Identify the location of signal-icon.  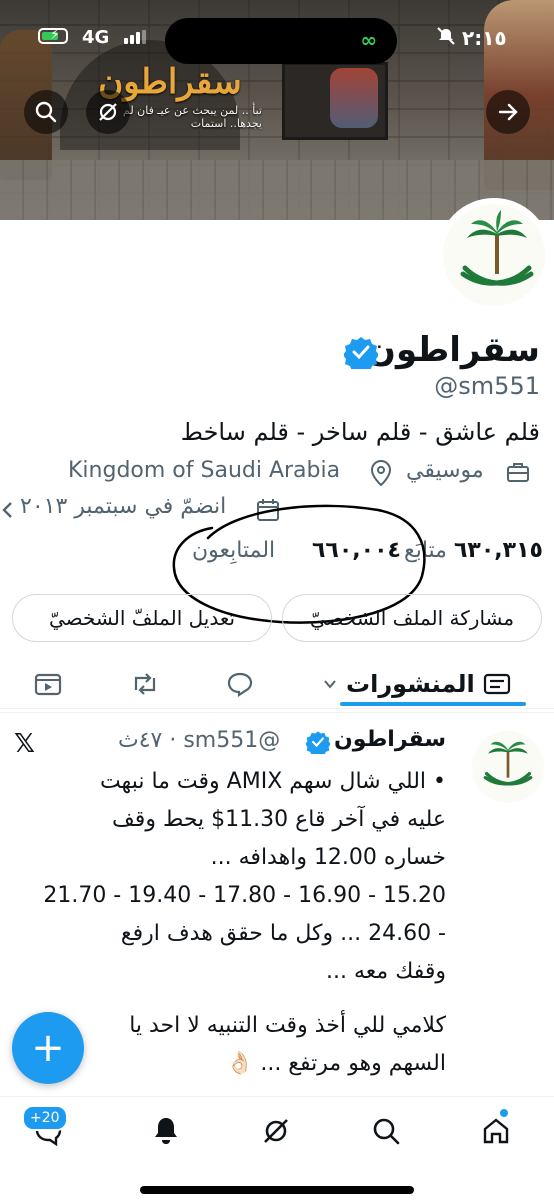
(135, 37).